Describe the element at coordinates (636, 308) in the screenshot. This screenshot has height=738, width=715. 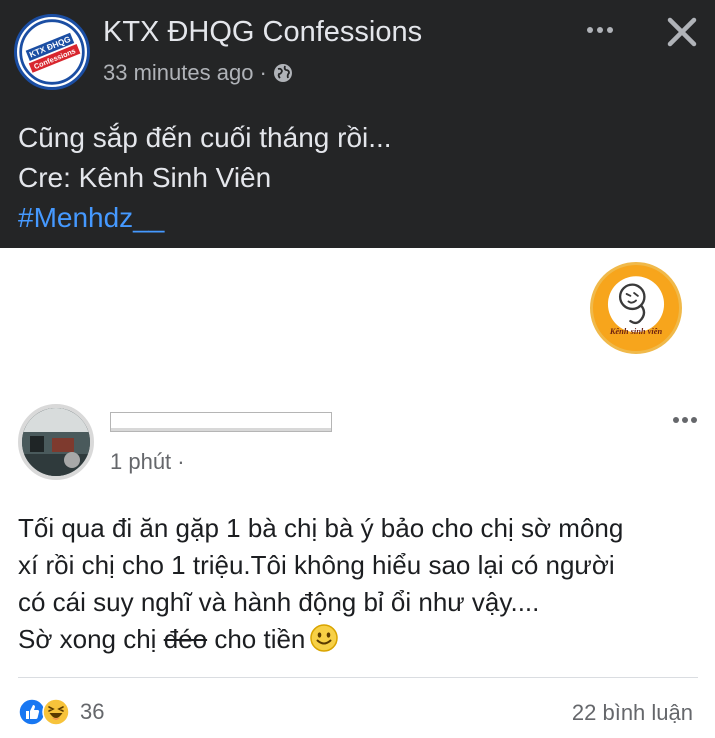
I see `kenh-sinh-vien-logo: Kênh sinh viên` at that location.